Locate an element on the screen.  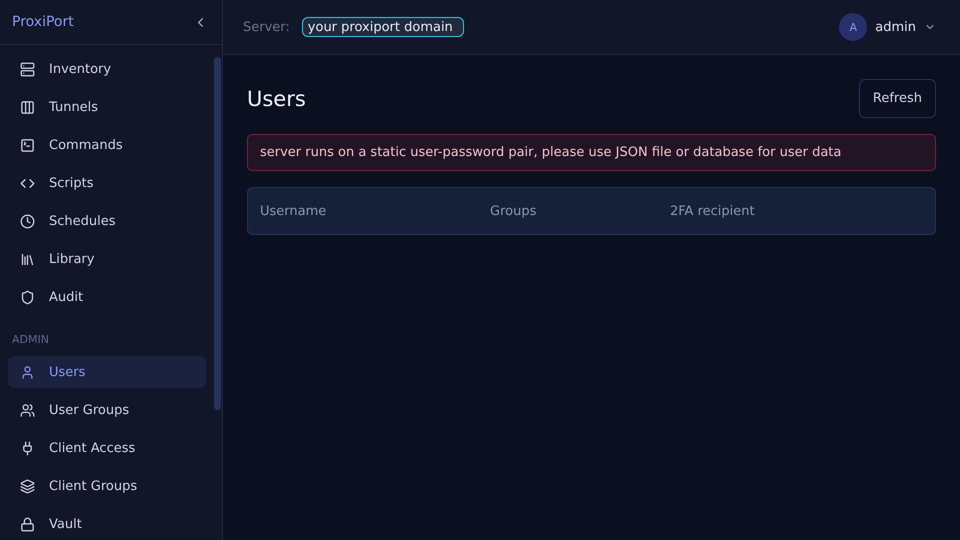
sidebar-item: Commands is located at coordinates (107, 145).